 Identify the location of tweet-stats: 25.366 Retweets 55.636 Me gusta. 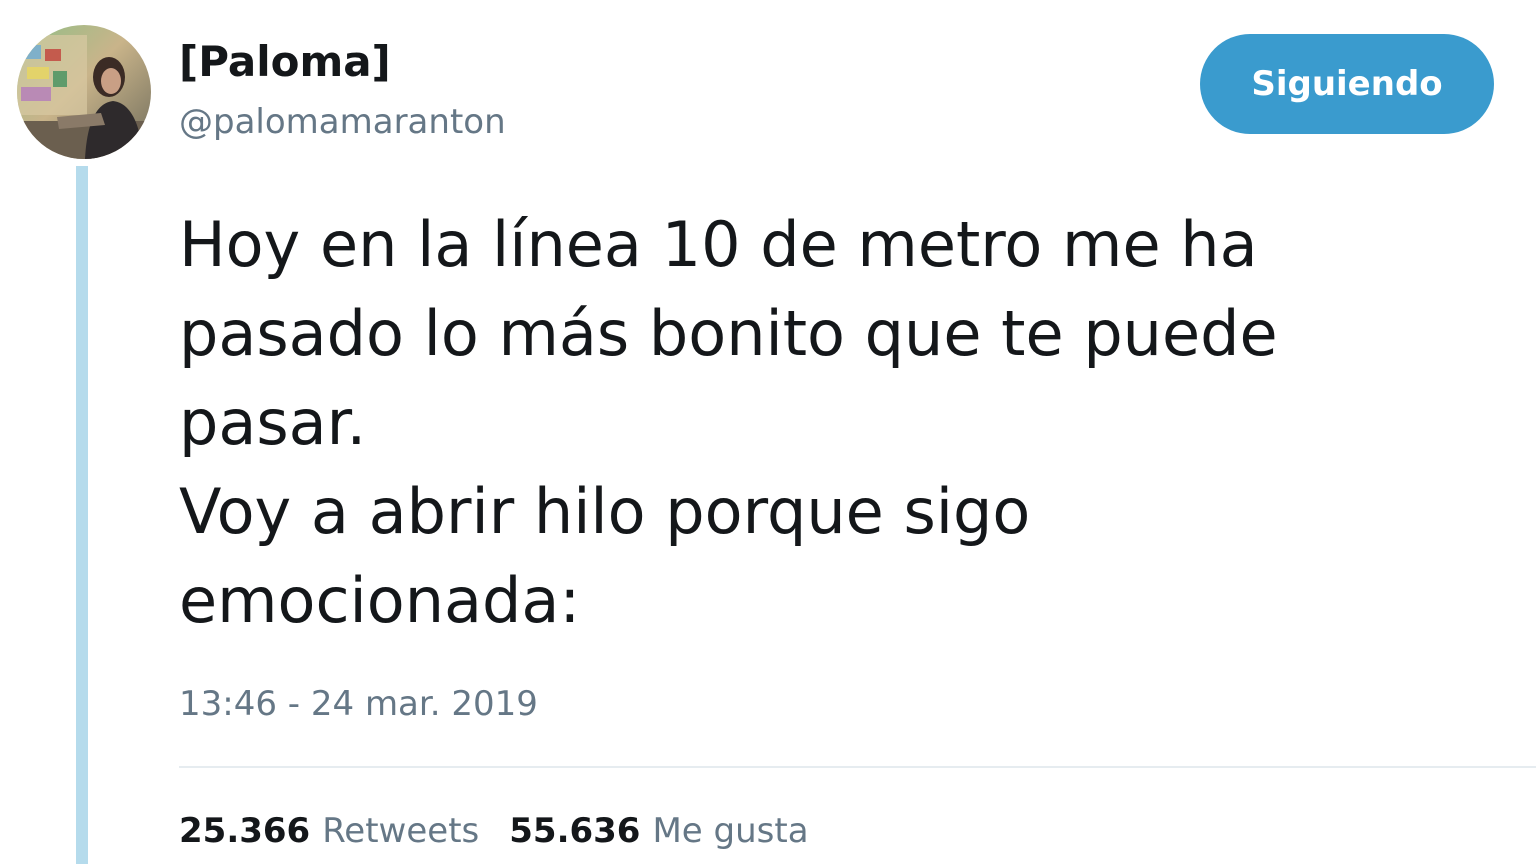
(494, 831).